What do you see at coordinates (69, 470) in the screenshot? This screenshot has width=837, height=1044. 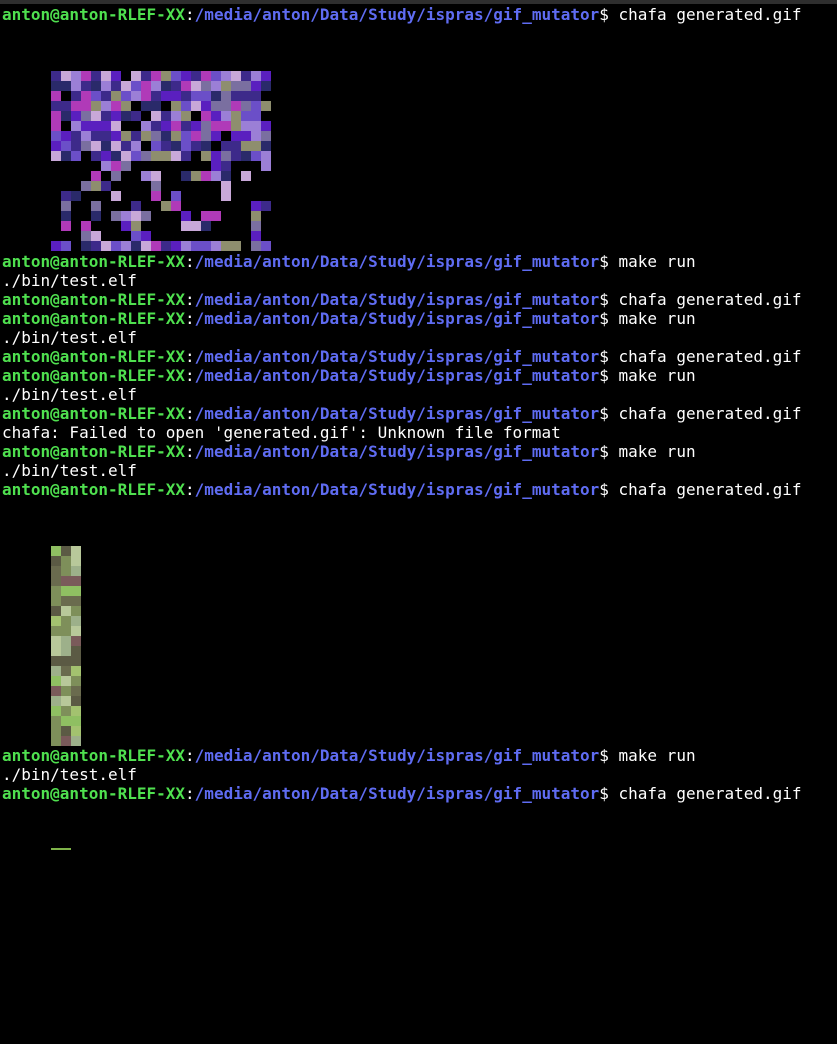 I see `output-line: ./bin/test.elf` at bounding box center [69, 470].